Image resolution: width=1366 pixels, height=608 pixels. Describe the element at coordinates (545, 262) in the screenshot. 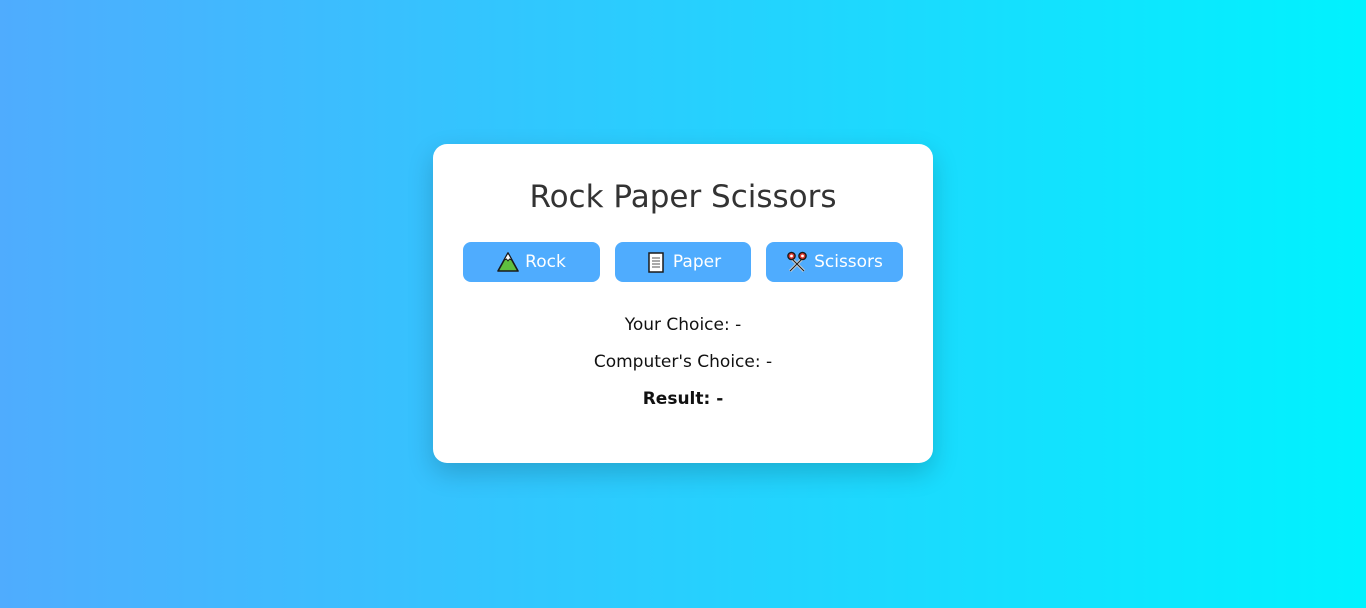

I see `rock-button-label: Rock` at that location.